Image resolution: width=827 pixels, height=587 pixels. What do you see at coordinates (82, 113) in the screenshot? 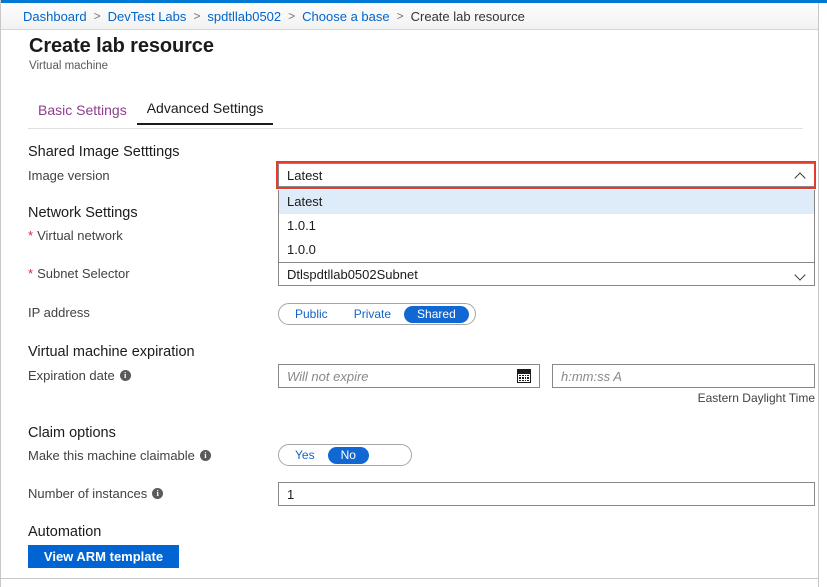
I see `tab-basic-settings: Basic Settings` at bounding box center [82, 113].